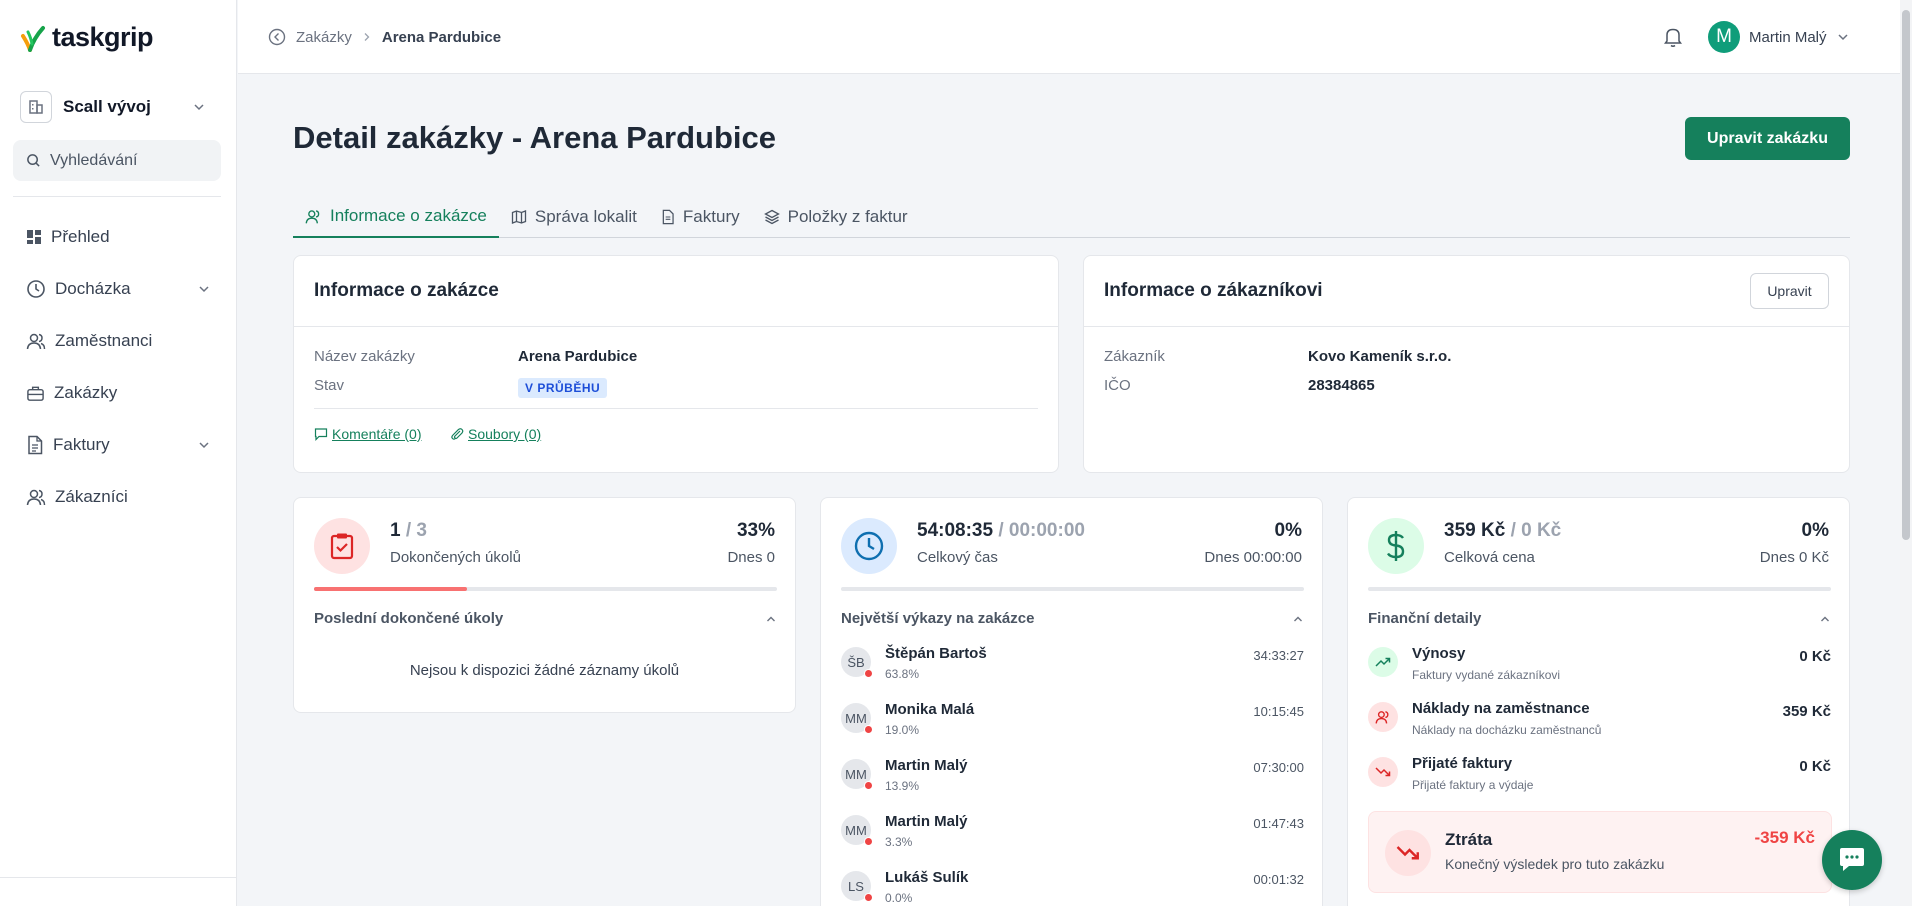 The width and height of the screenshot is (1912, 906). What do you see at coordinates (33, 160) in the screenshot?
I see `search-icon` at bounding box center [33, 160].